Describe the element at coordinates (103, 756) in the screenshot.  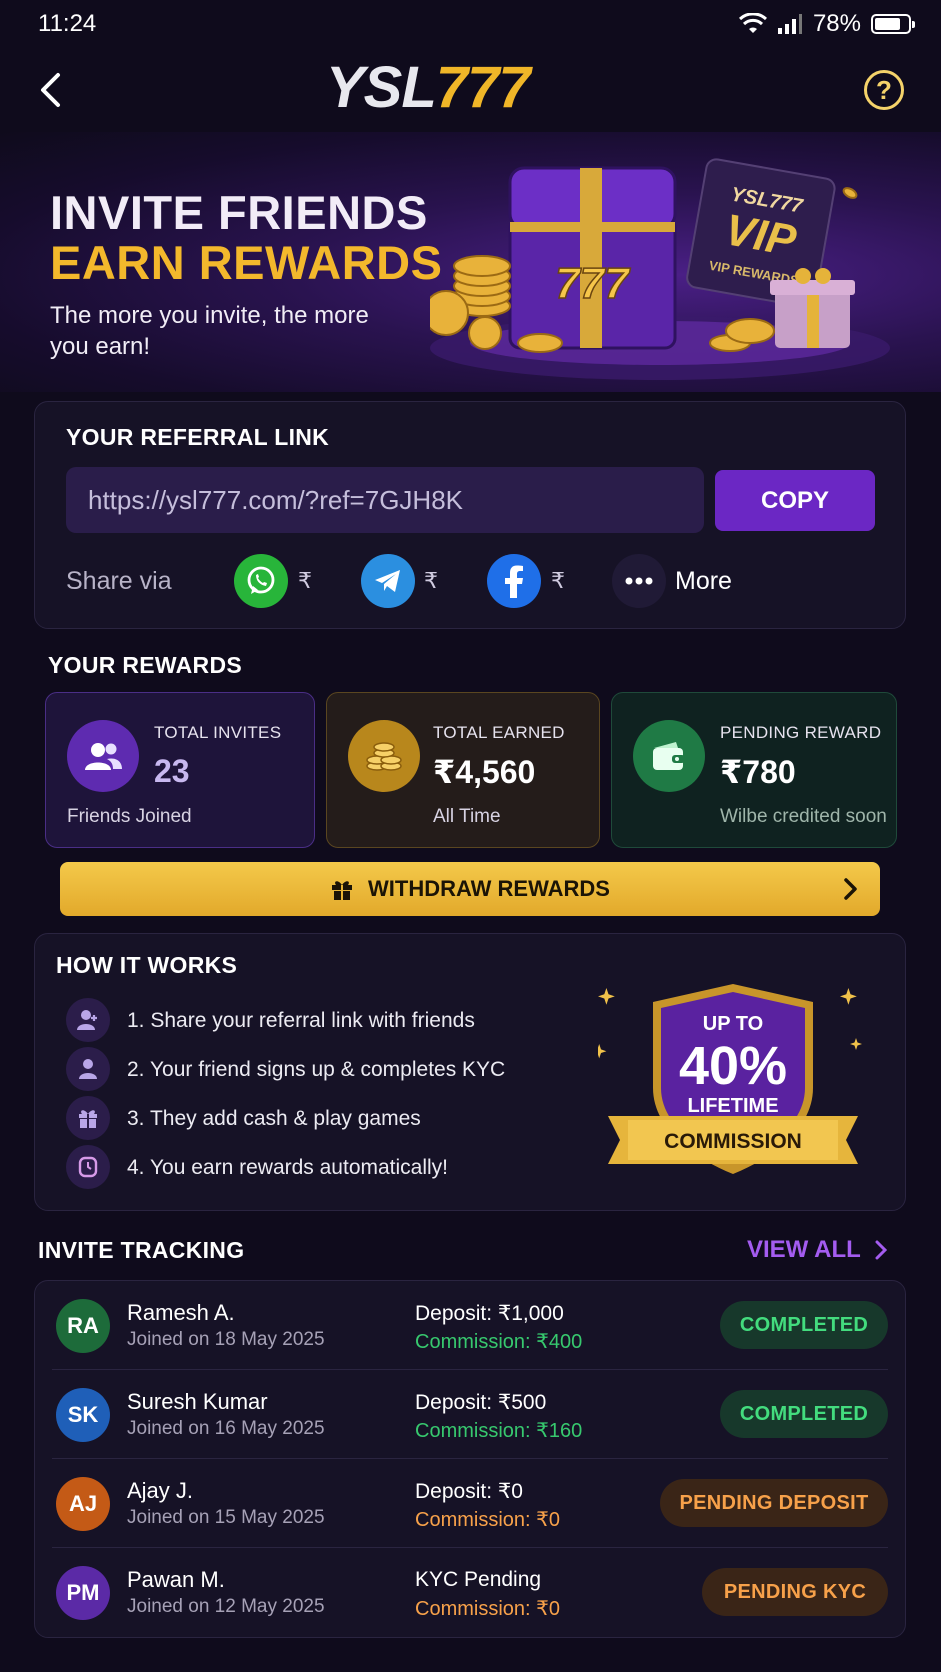
I see `users-icon` at that location.